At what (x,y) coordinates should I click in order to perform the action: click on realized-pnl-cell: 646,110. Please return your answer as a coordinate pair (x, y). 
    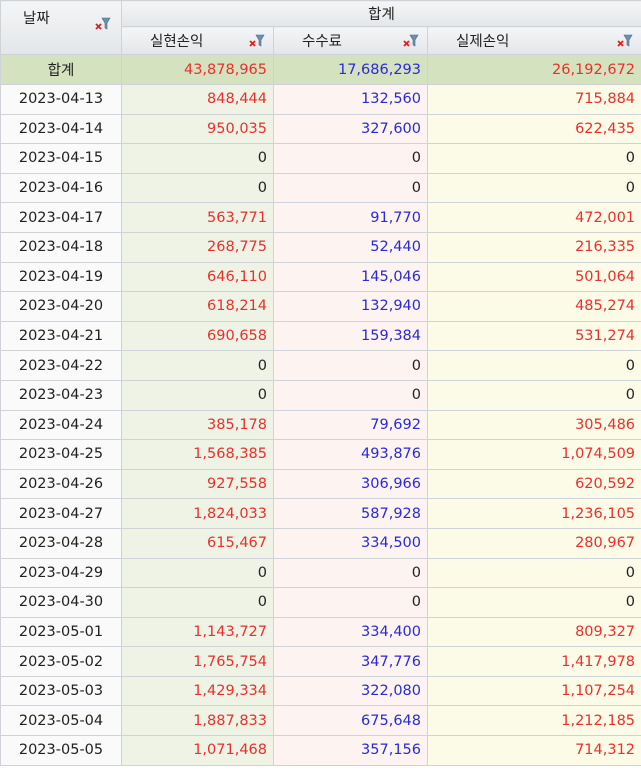
    Looking at the image, I should click on (197, 277).